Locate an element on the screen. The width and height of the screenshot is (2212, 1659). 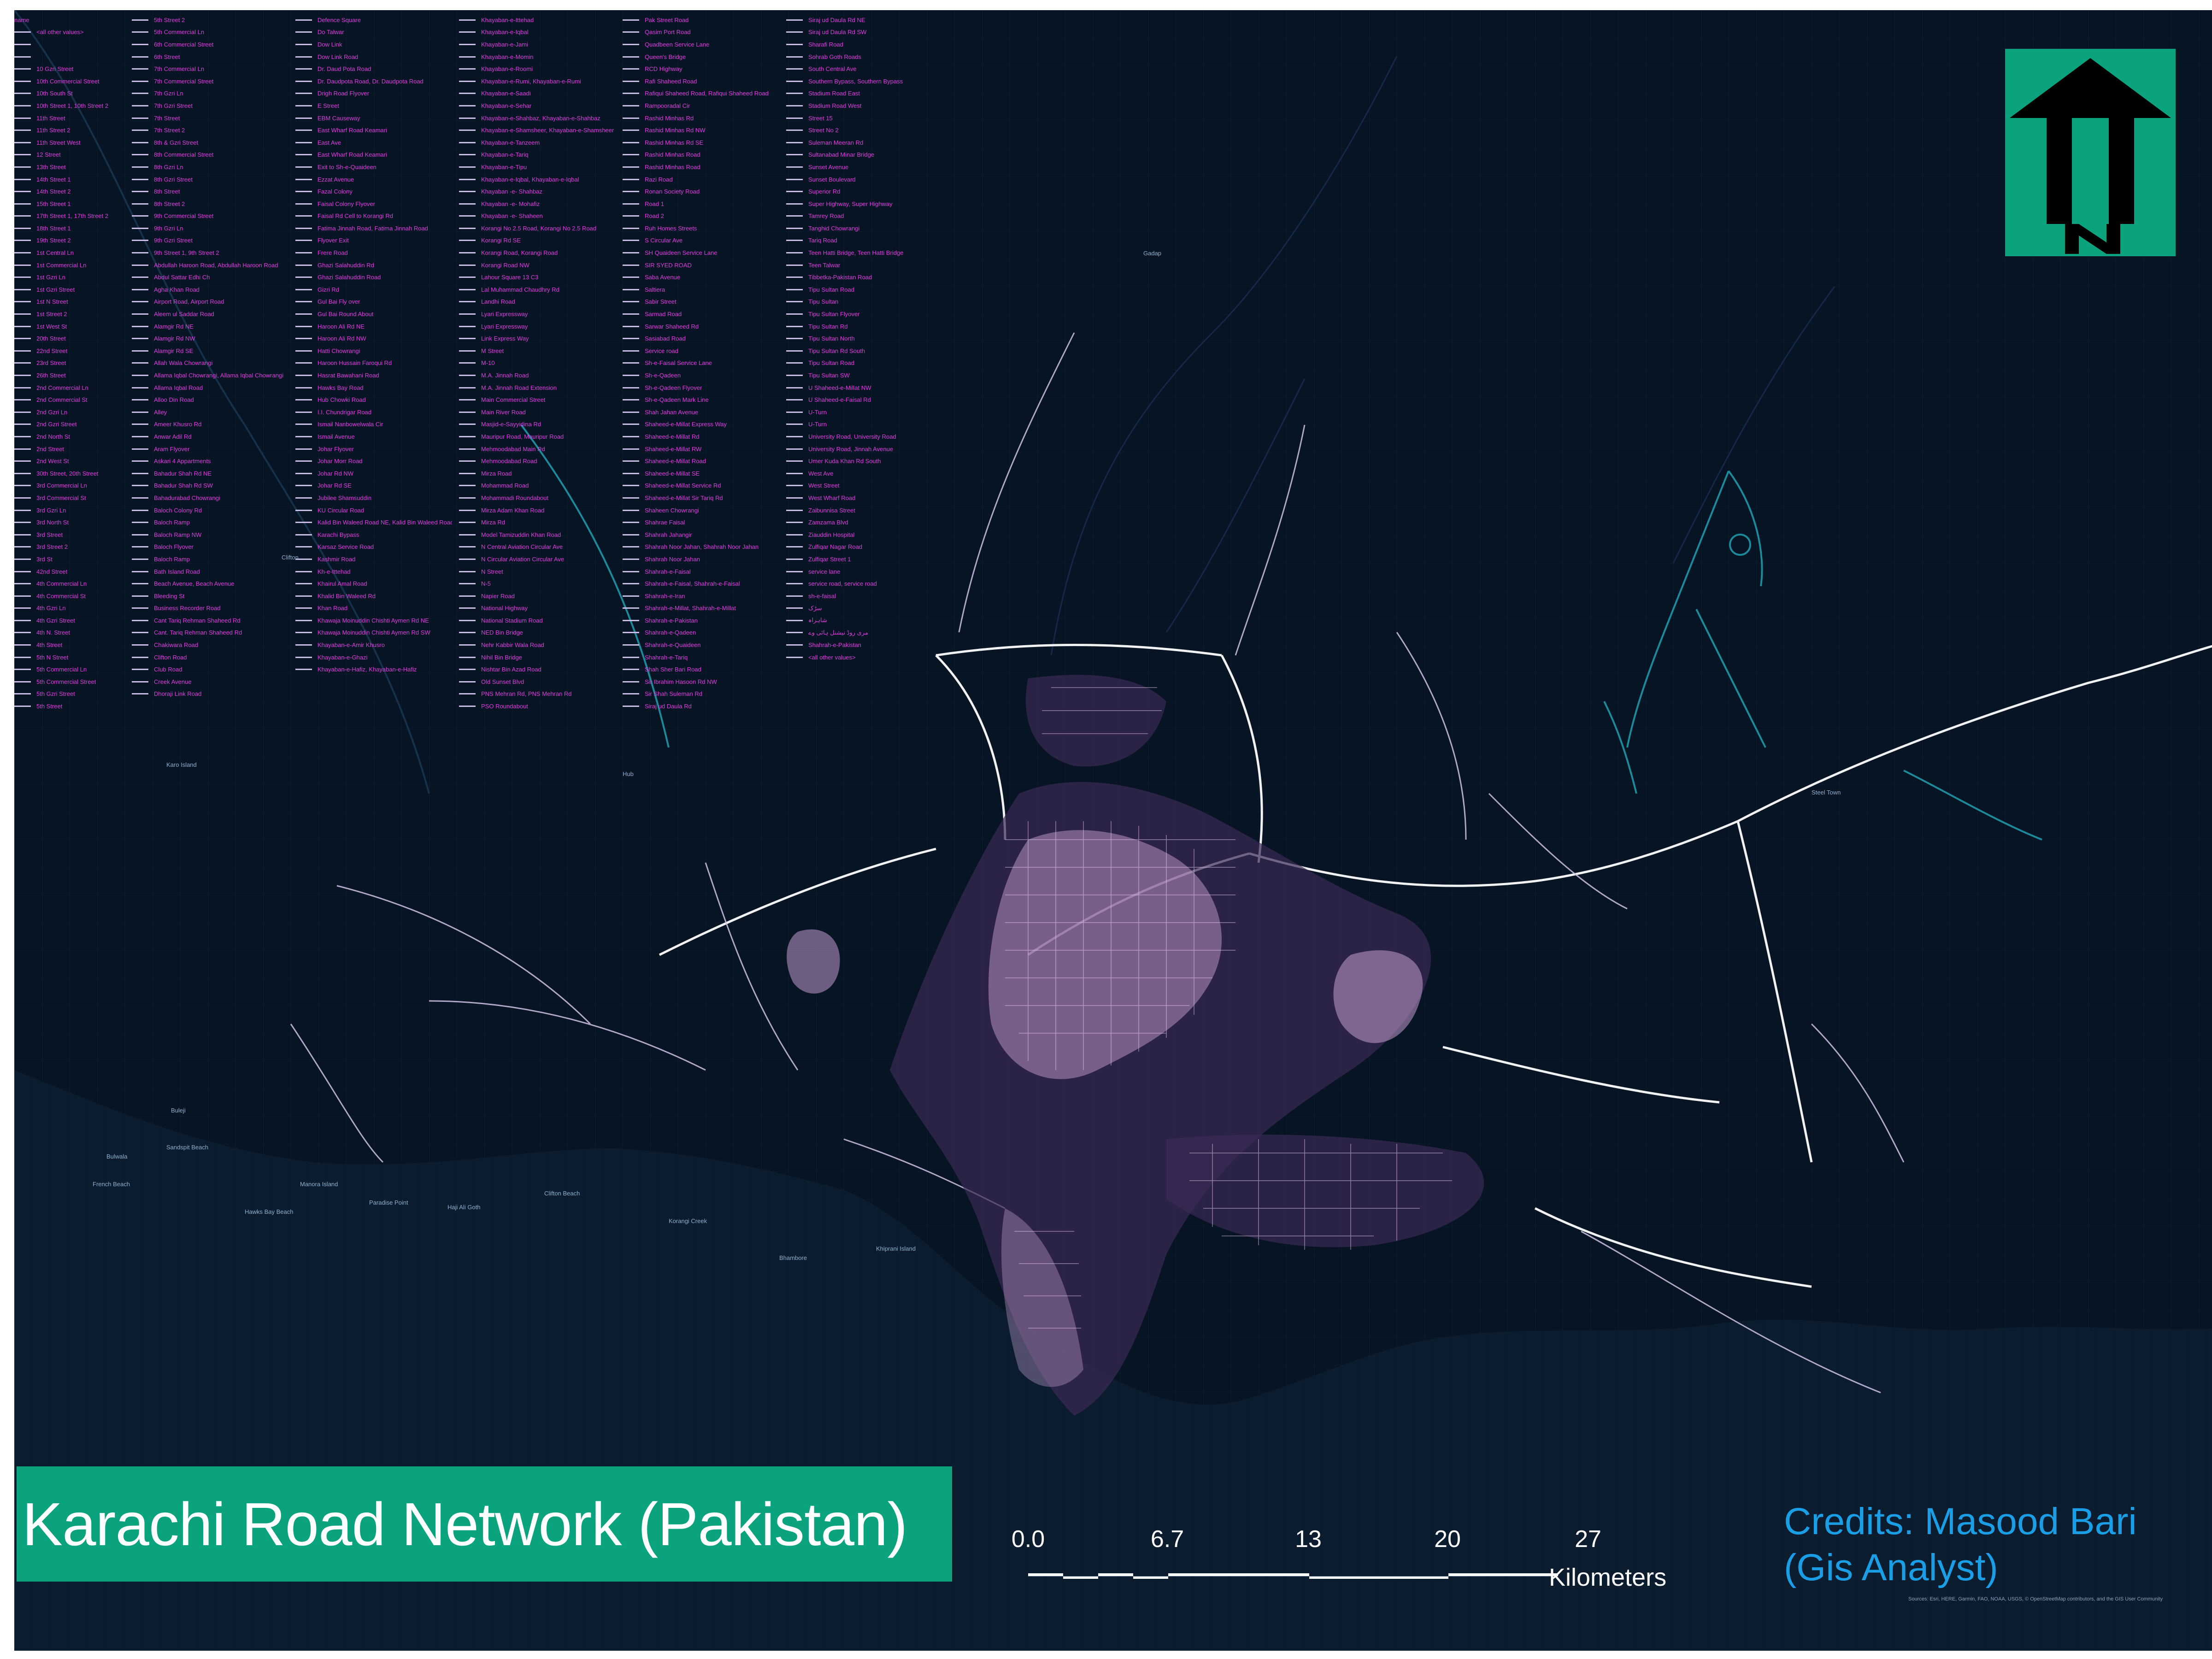
legend-label: Fatima Jinnah Road, Fatima Jinnah Road is located at coordinates (373, 228).